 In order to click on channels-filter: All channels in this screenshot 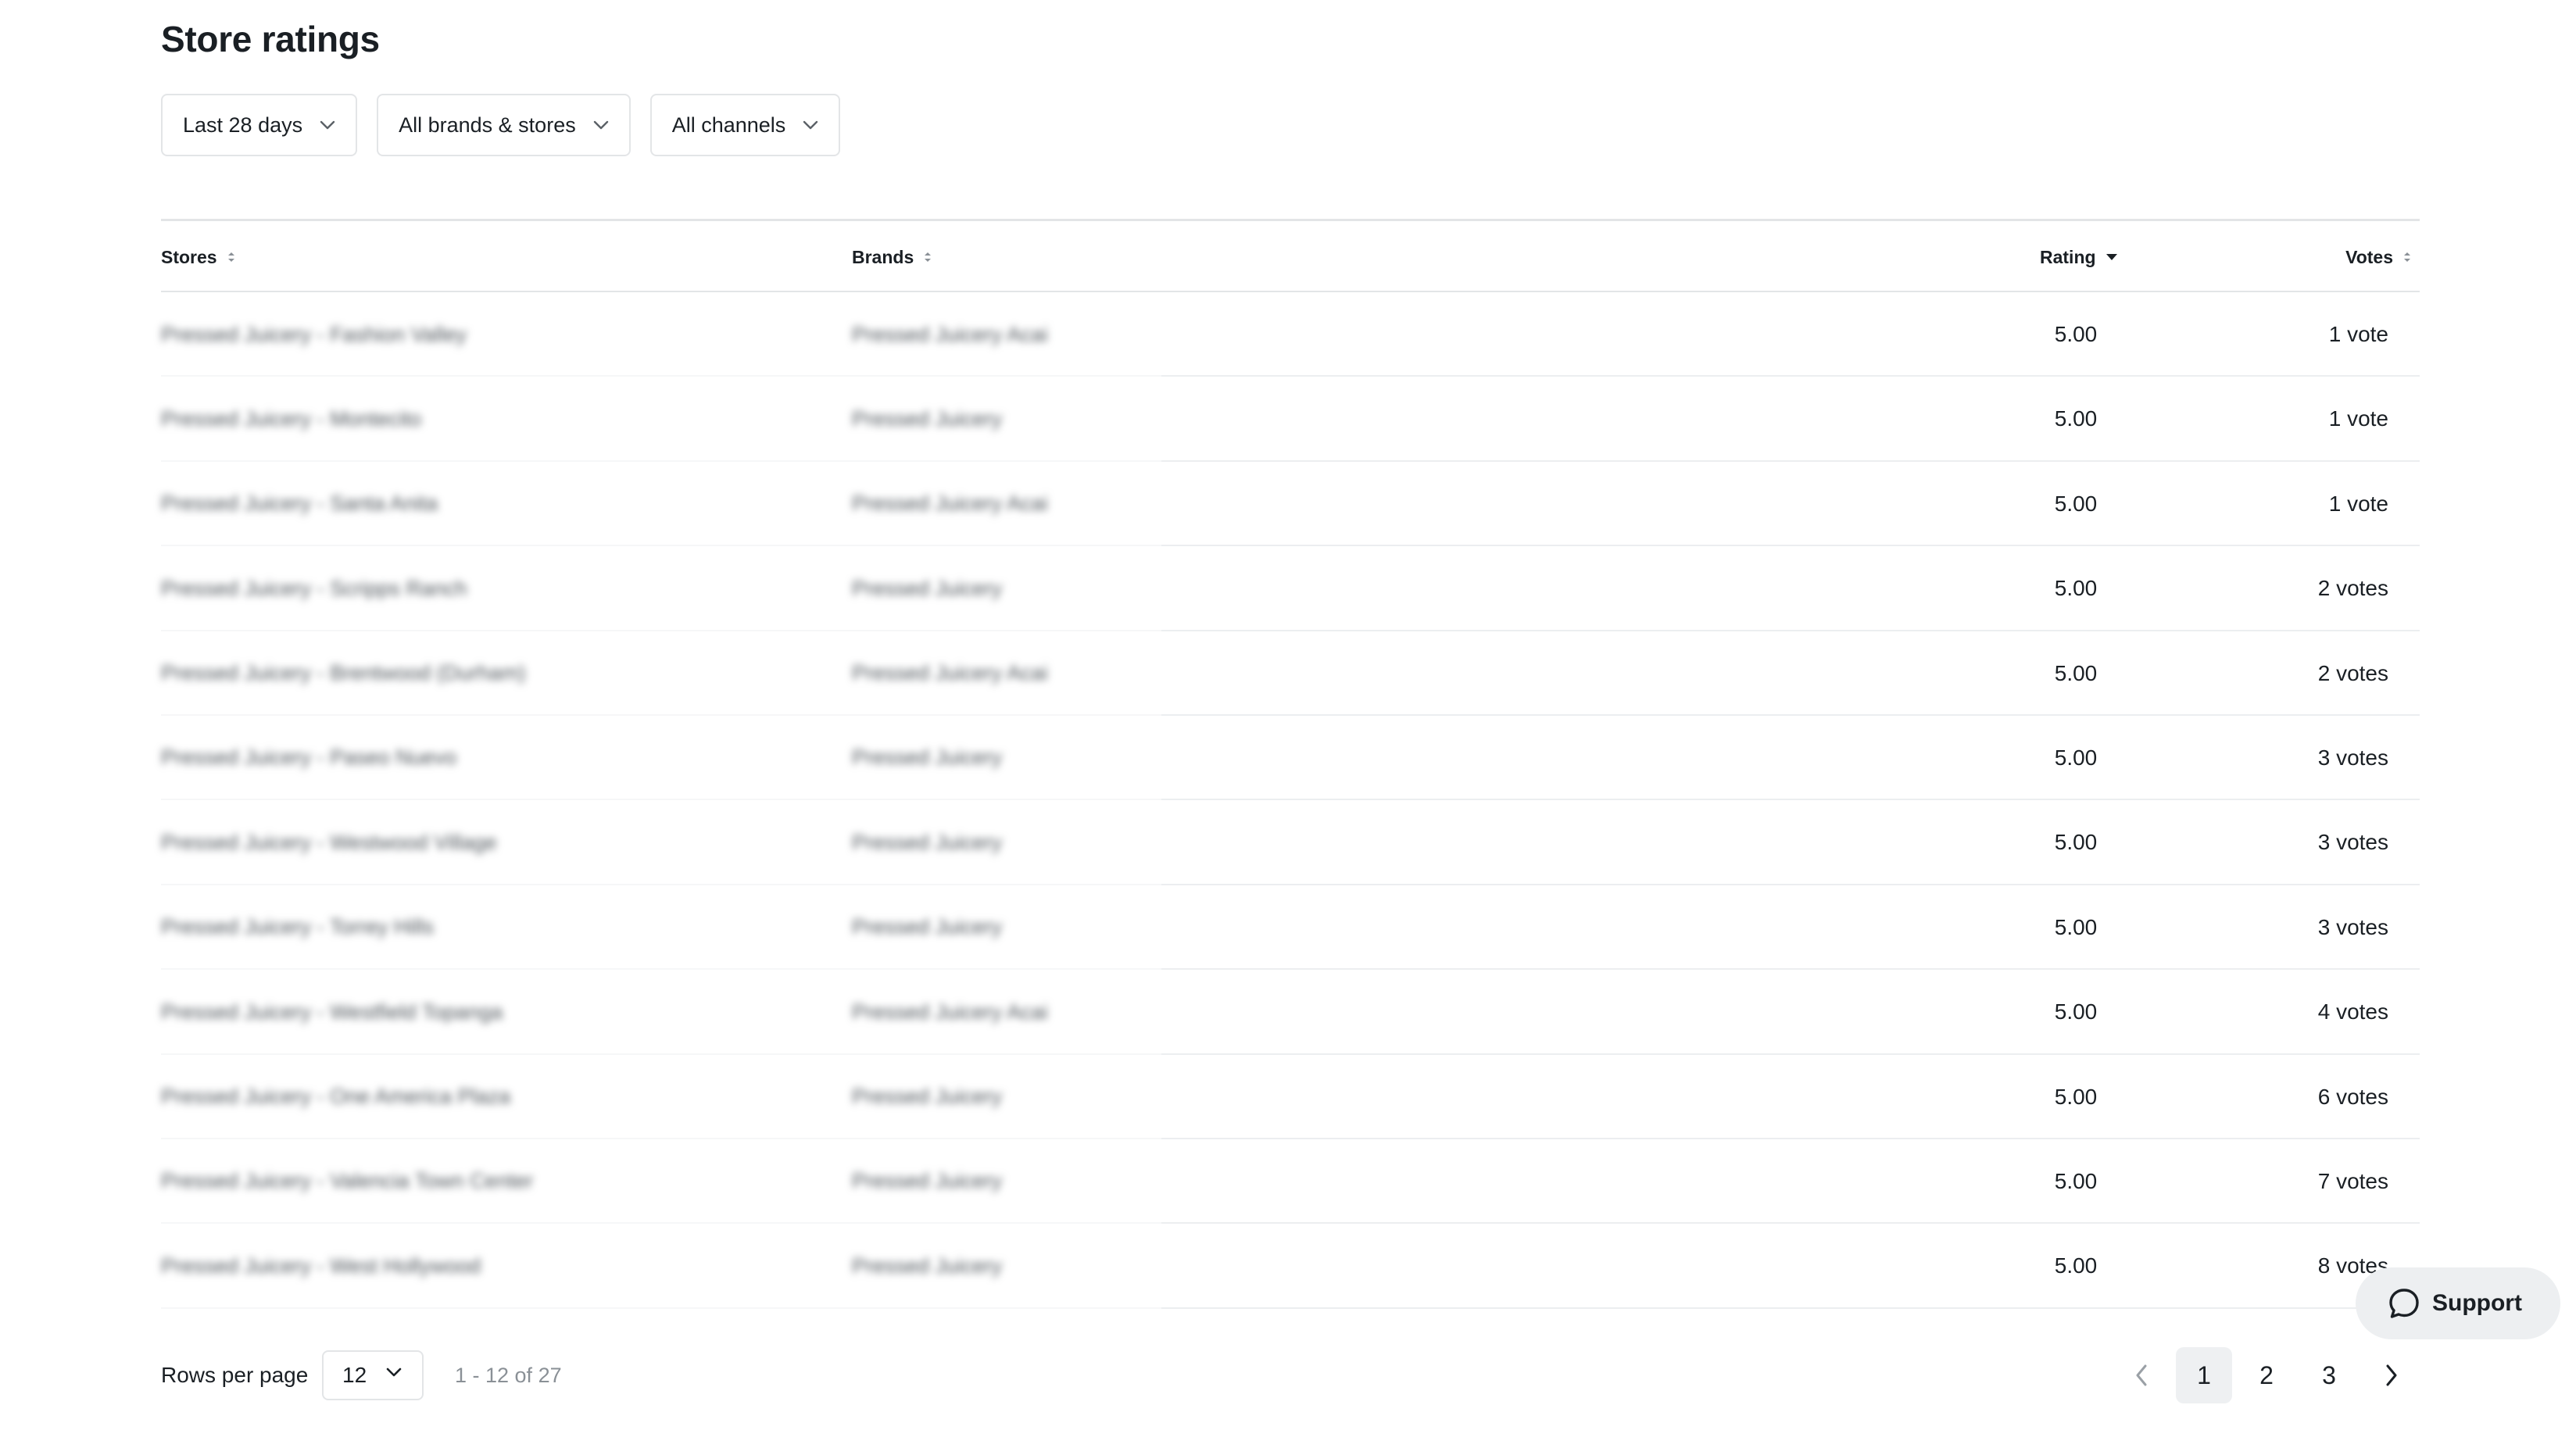, I will do `click(745, 125)`.